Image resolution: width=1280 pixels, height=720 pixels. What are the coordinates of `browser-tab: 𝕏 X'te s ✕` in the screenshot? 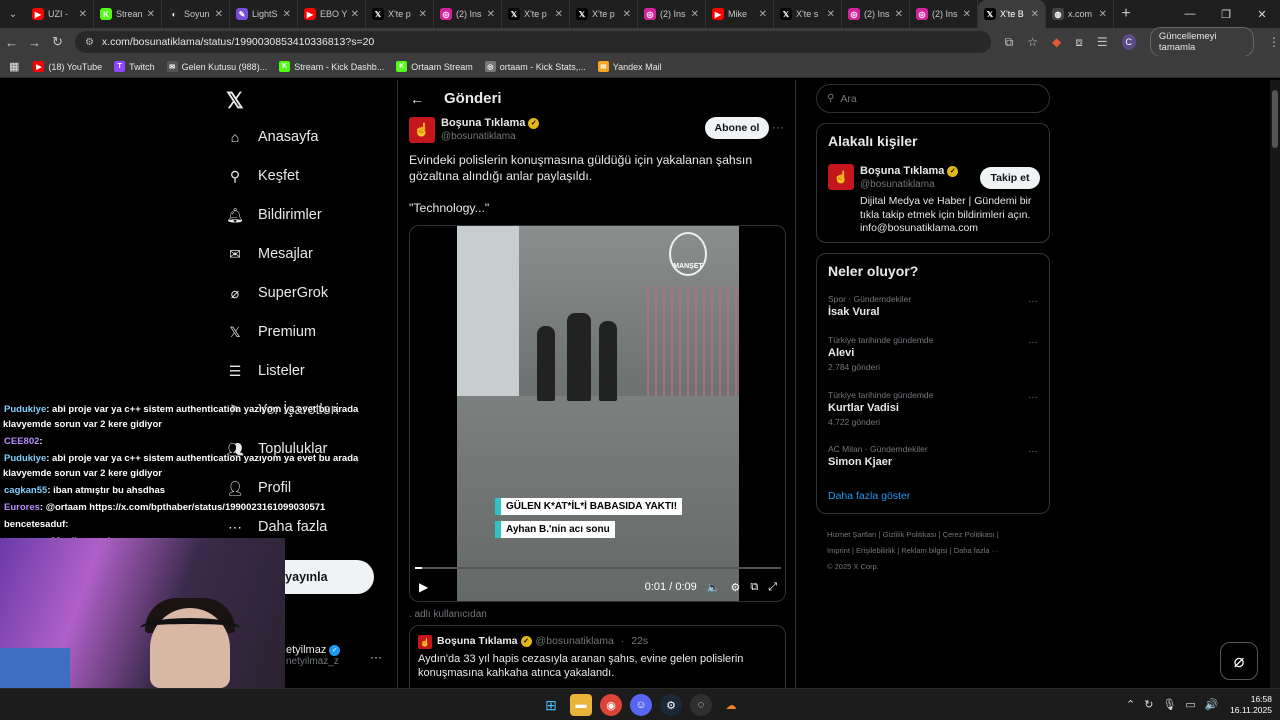 It's located at (808, 14).